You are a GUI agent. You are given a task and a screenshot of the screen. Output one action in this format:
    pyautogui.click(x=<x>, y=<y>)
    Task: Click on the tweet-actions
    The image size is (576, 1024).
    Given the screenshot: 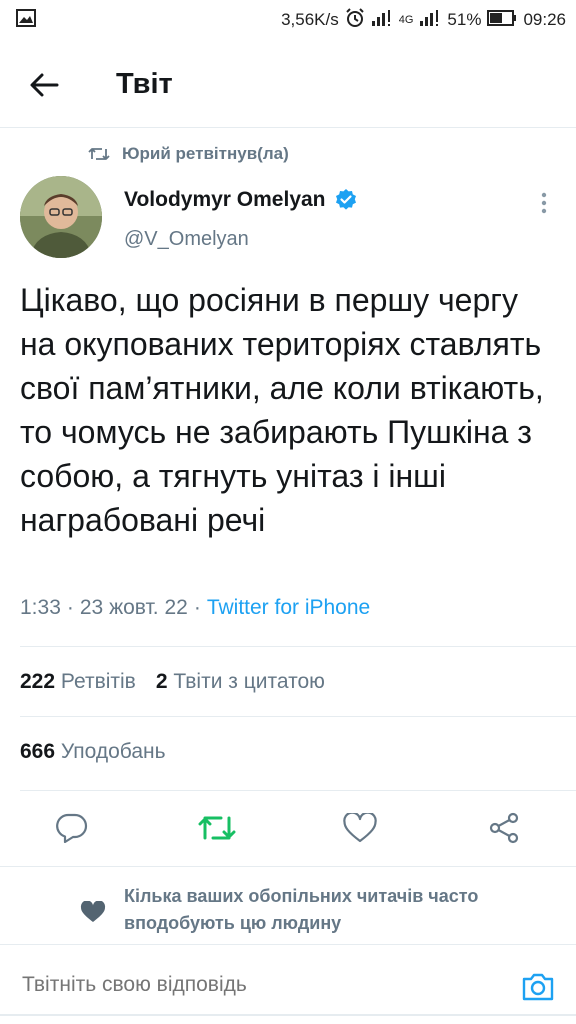 What is the action you would take?
    pyautogui.click(x=288, y=828)
    